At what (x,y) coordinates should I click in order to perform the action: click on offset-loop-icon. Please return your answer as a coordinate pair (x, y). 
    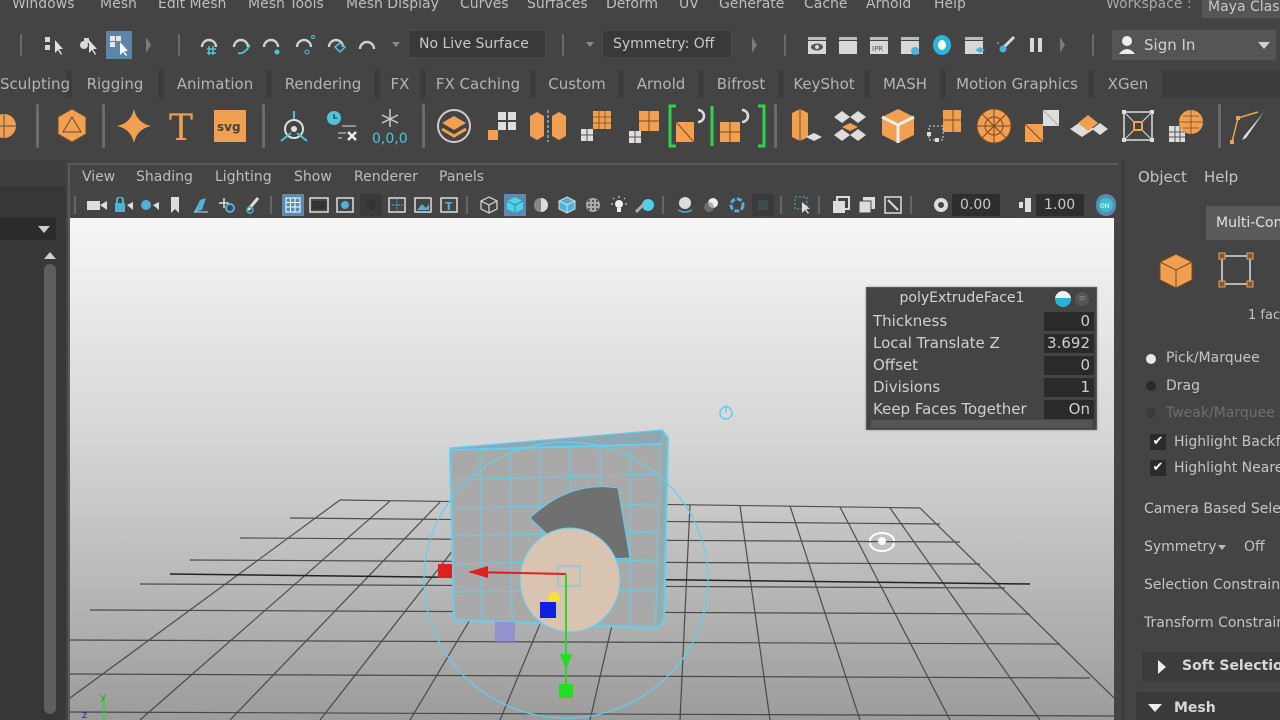
    Looking at the image, I should click on (1138, 126).